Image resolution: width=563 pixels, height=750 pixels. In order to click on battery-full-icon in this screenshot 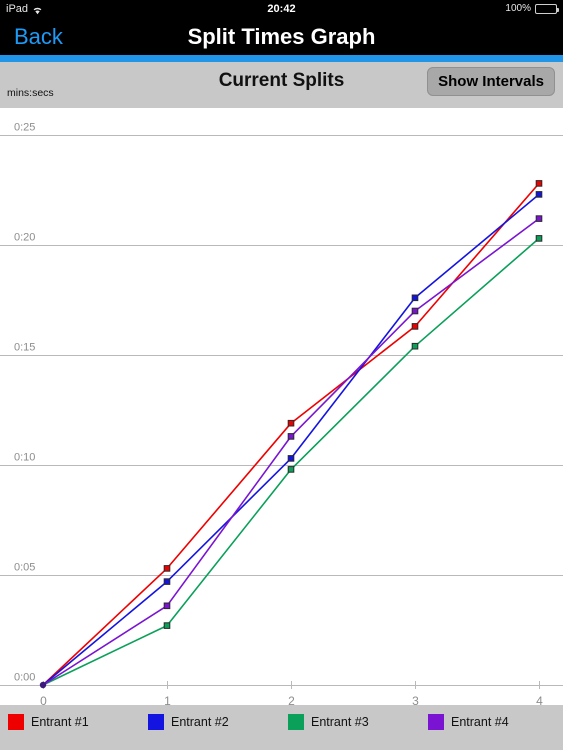, I will do `click(547, 9)`.